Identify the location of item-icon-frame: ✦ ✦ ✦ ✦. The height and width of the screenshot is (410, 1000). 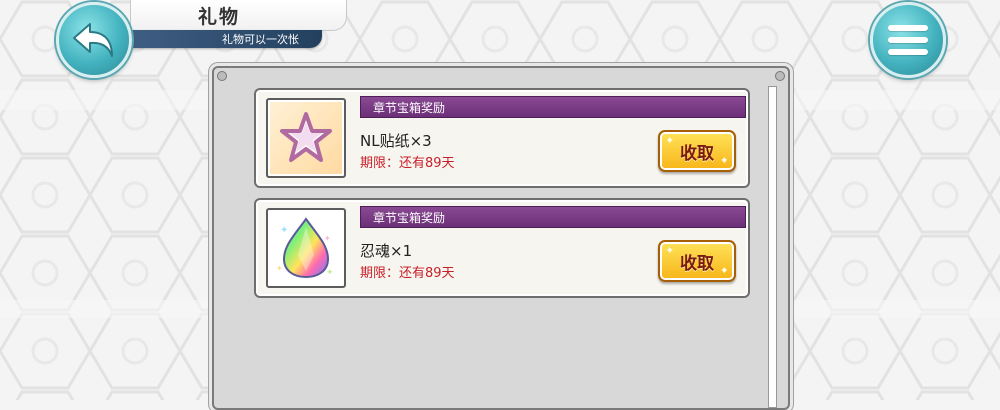
(306, 248).